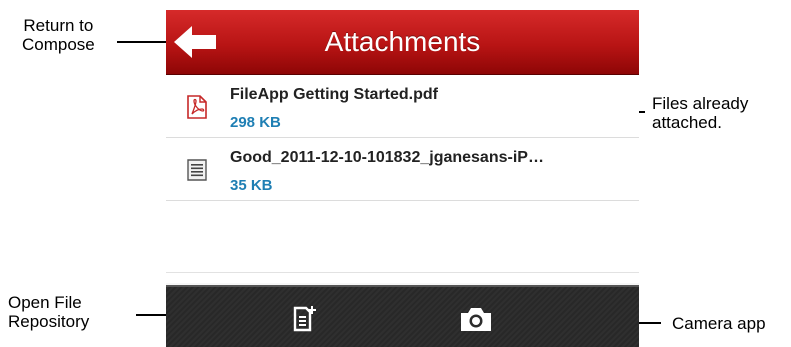 Image resolution: width=791 pixels, height=347 pixels. What do you see at coordinates (197, 107) in the screenshot?
I see `pdf-file-icon` at bounding box center [197, 107].